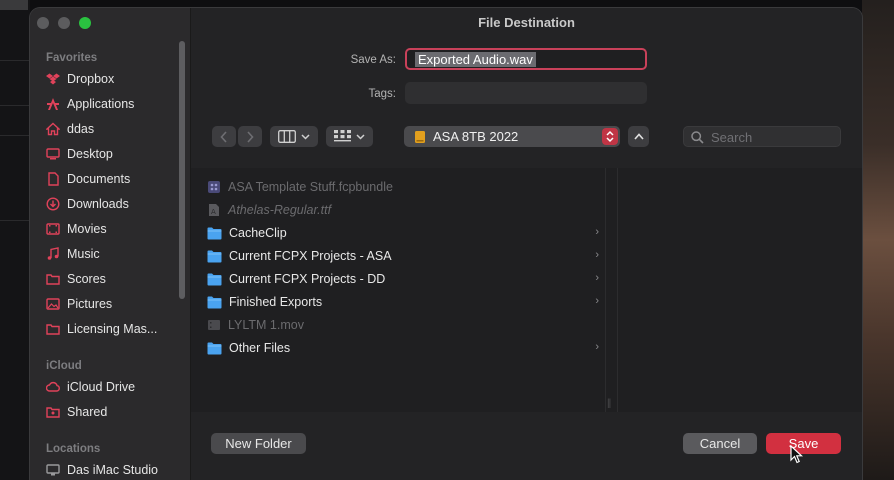 This screenshot has width=894, height=480. I want to click on file-name: Current FCPX Projects - ASA, so click(310, 256).